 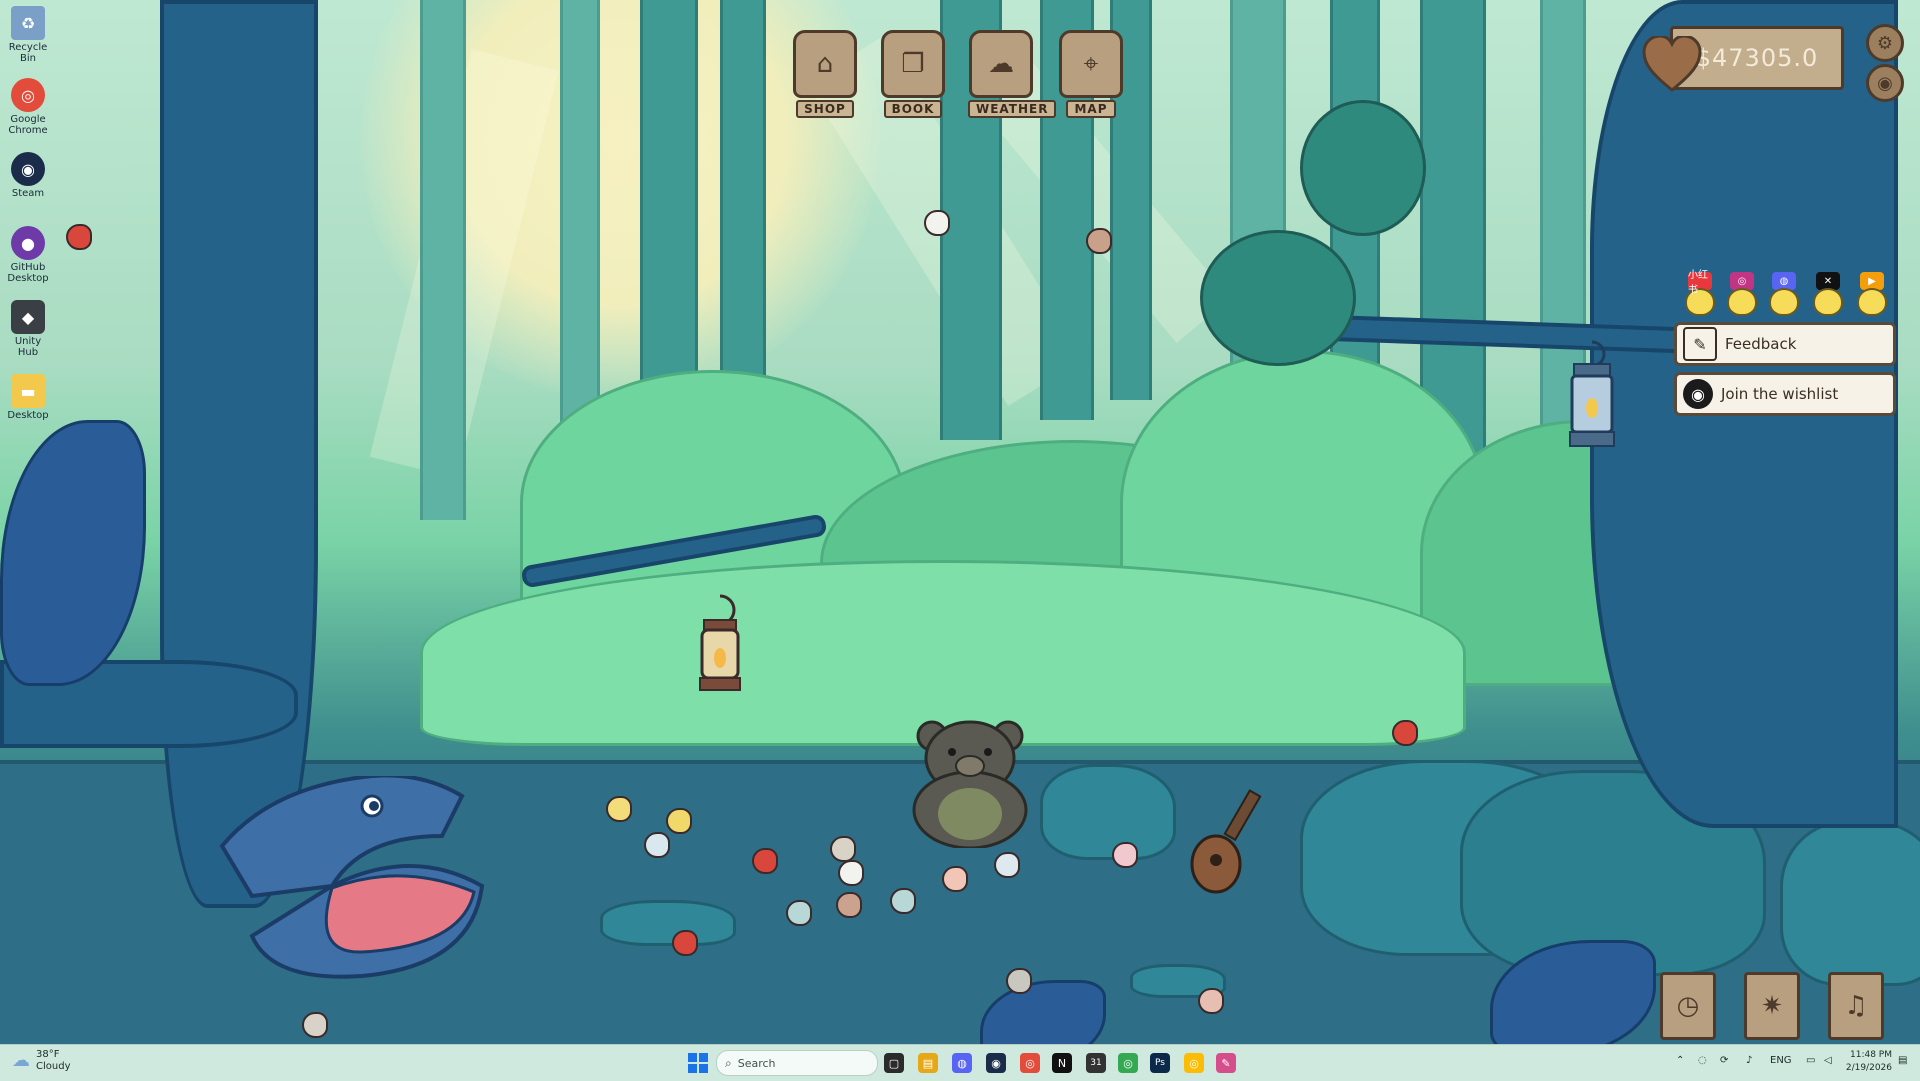 What do you see at coordinates (28, 243) in the screenshot?
I see `github-icon: ●` at bounding box center [28, 243].